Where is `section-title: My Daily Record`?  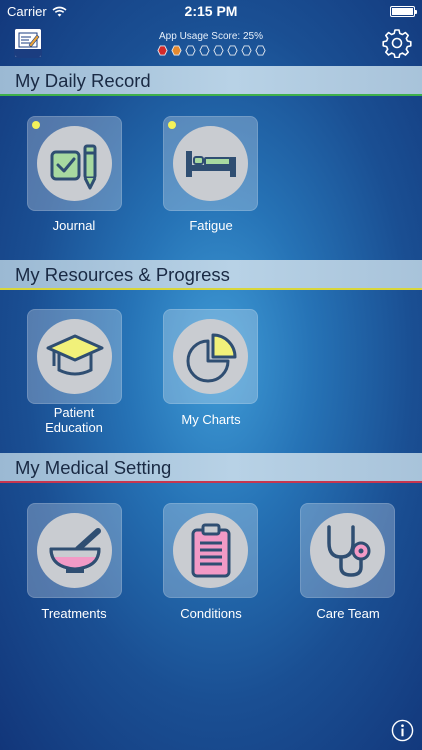 section-title: My Daily Record is located at coordinates (83, 80).